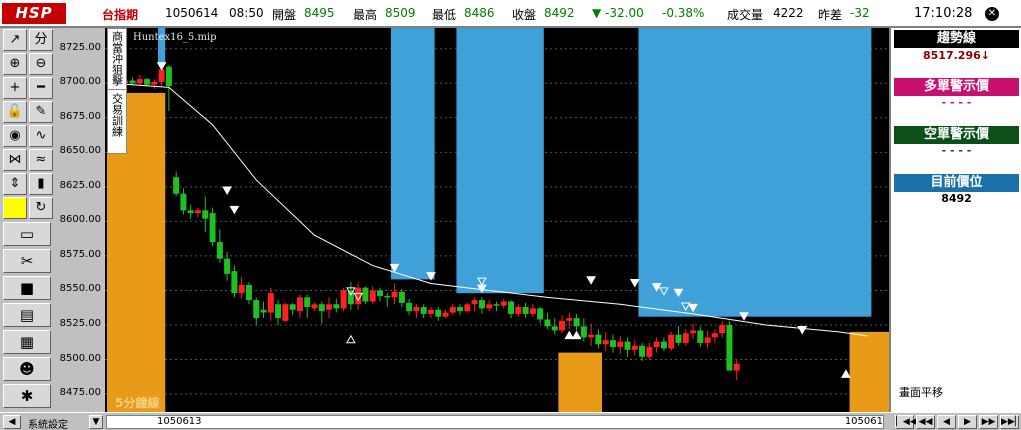 The height and width of the screenshot is (430, 1021). I want to click on updown-icon: ⇕, so click(15, 184).